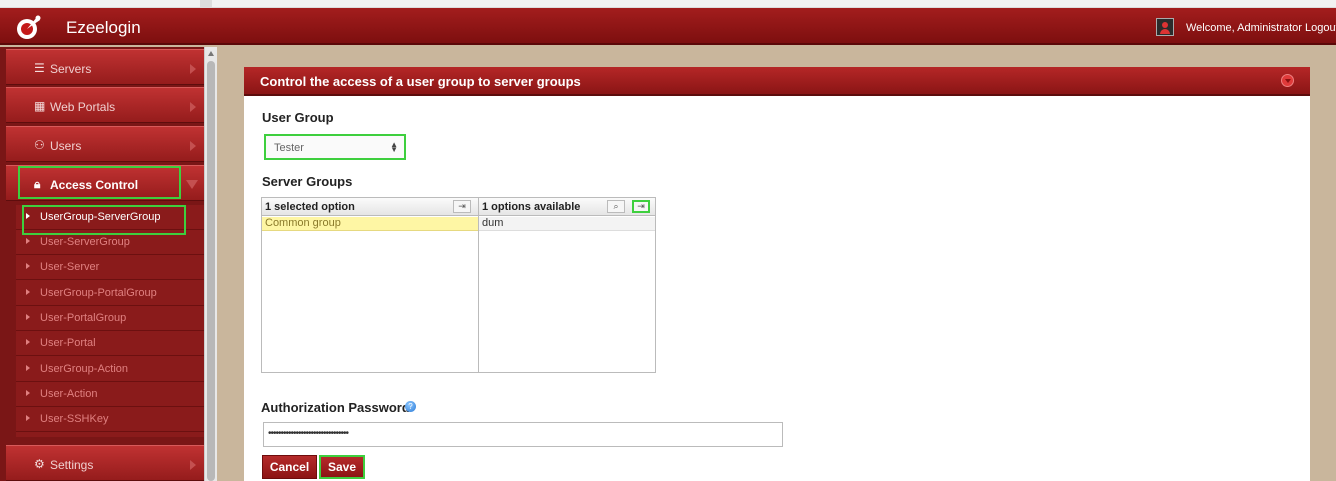 The height and width of the screenshot is (481, 1336). Describe the element at coordinates (83, 107) in the screenshot. I see `sidebar-item-label: Web Portals` at that location.